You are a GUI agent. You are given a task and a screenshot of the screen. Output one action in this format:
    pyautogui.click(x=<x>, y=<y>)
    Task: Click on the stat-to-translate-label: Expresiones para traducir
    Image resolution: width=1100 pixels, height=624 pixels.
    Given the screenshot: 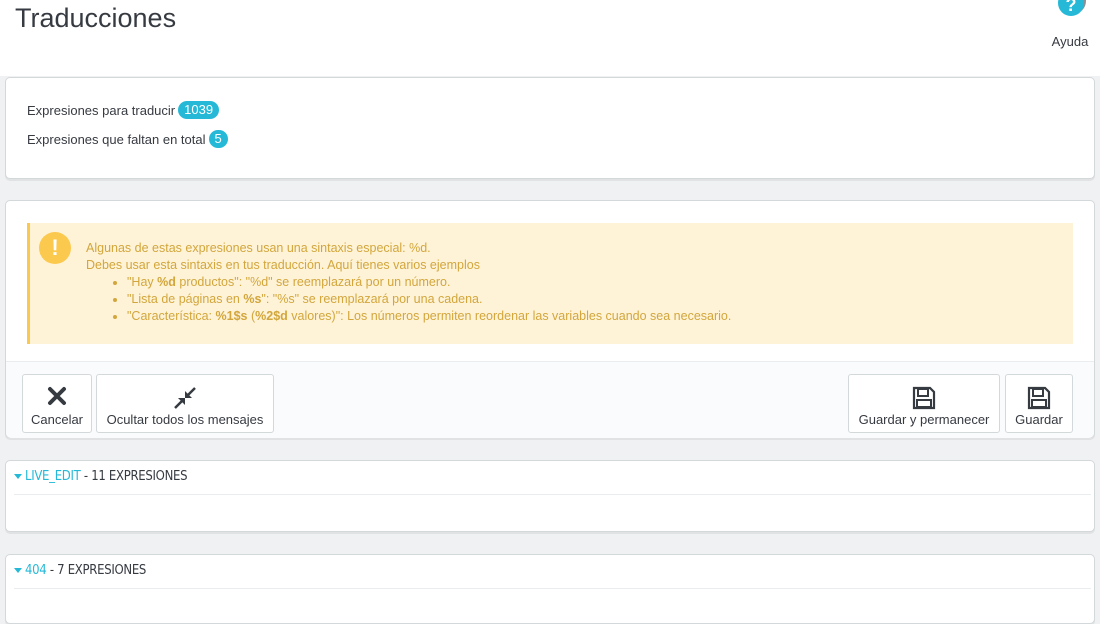 What is the action you would take?
    pyautogui.click(x=101, y=110)
    